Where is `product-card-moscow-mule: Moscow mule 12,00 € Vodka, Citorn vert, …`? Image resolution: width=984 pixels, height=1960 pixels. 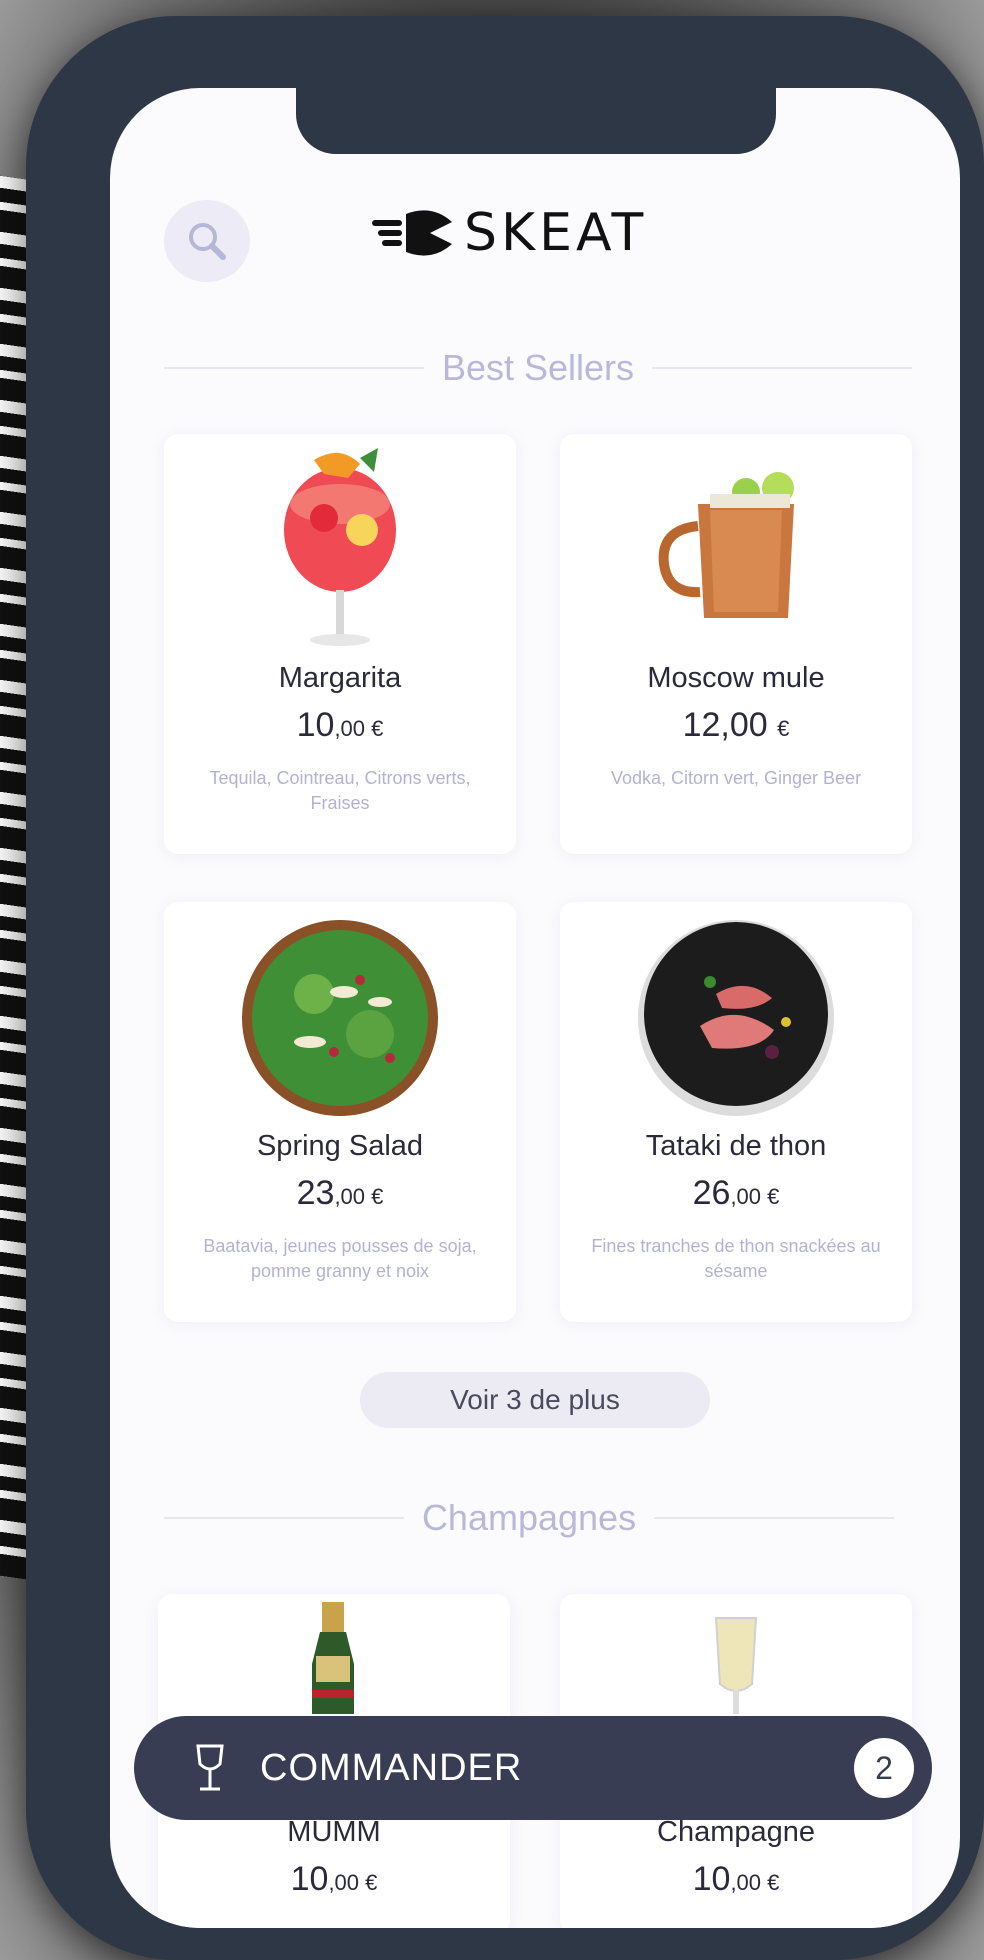
product-card-moscow-mule: Moscow mule 12,00 € Vodka, Citorn vert, … is located at coordinates (736, 644).